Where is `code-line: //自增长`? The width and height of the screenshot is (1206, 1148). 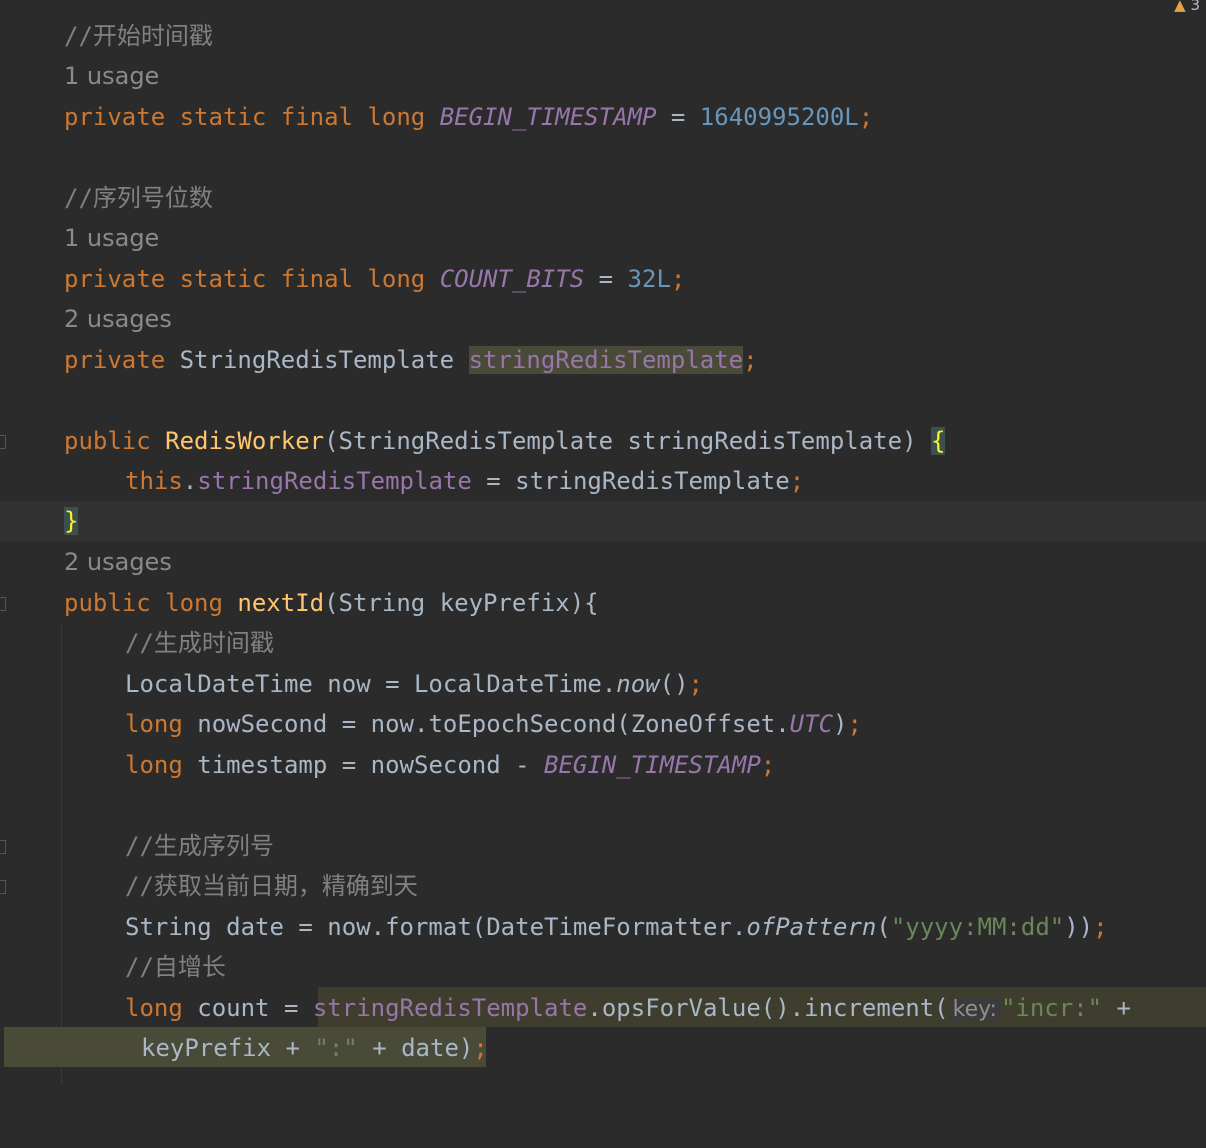
code-line: //自增长 is located at coordinates (603, 967).